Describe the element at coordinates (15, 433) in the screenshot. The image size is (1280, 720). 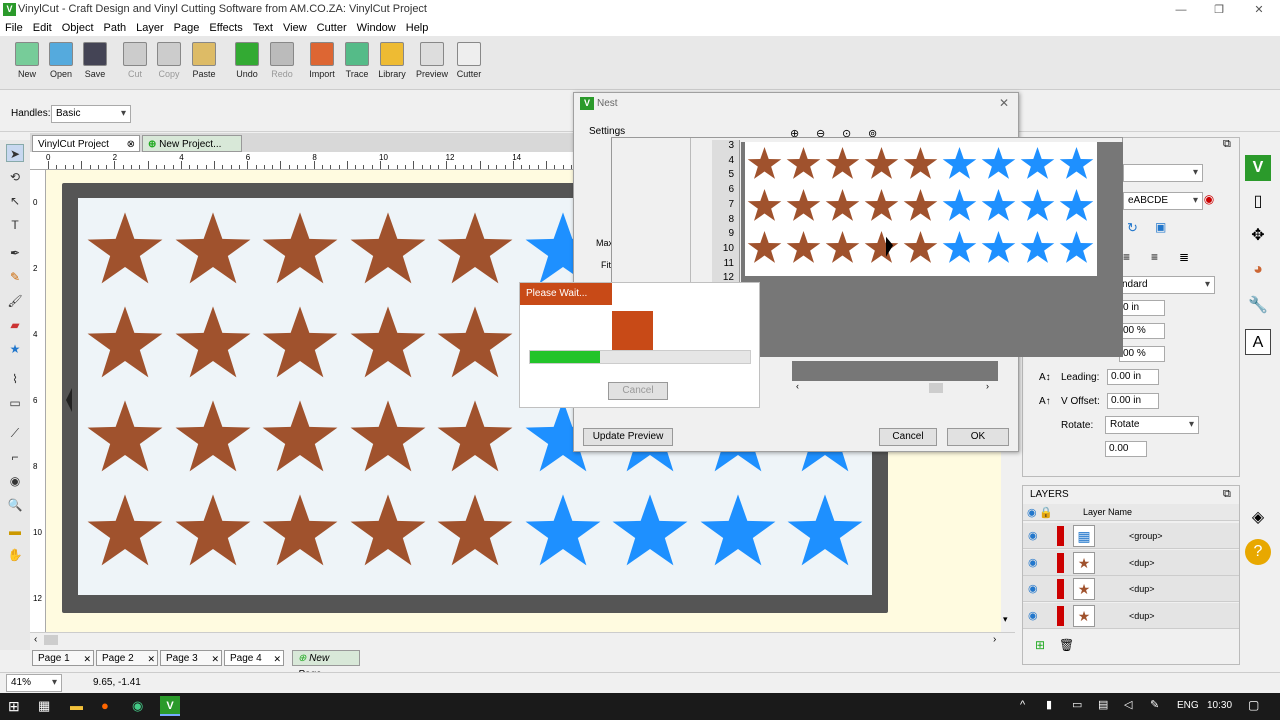
I see `knife-tool-icon: ⟋` at that location.